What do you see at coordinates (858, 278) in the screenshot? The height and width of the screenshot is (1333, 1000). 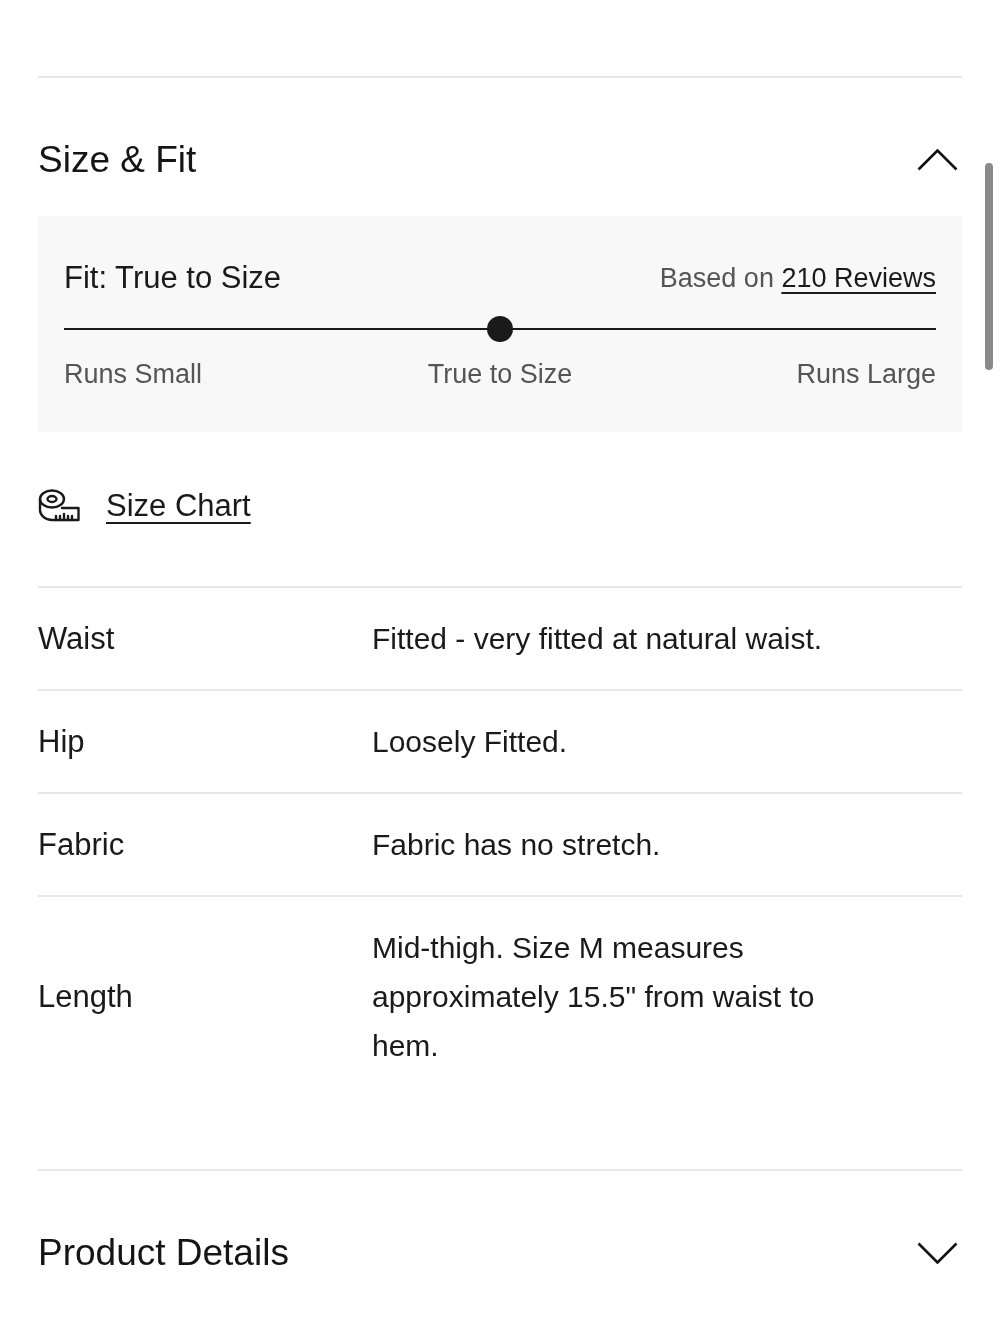 I see `reviews-link: 210 Reviews` at bounding box center [858, 278].